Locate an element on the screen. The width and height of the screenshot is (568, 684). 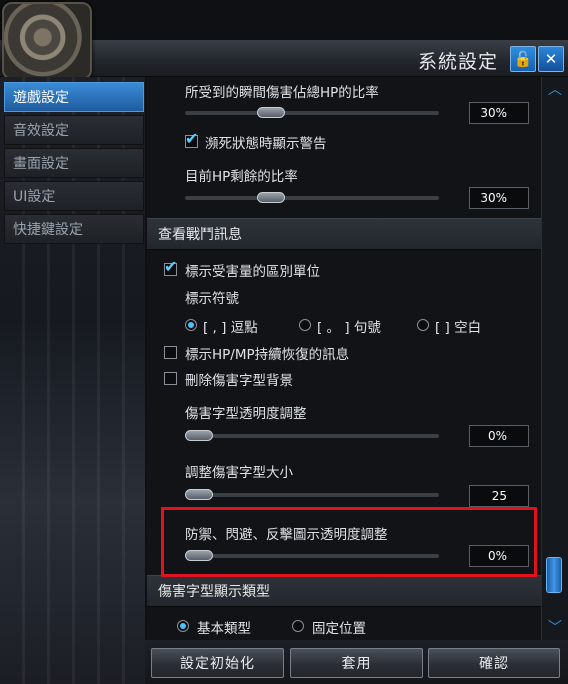
dying-warning-checkbox: ✔ is located at coordinates (191, 139).